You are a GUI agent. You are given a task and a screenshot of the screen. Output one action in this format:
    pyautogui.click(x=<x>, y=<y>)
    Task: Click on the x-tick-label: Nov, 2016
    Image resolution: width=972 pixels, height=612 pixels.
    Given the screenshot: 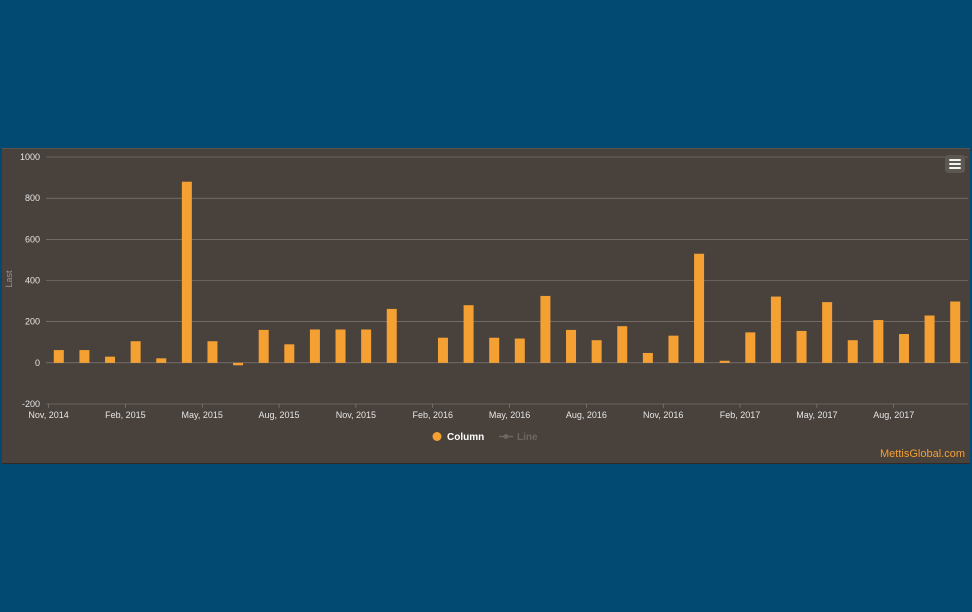 What is the action you would take?
    pyautogui.click(x=663, y=415)
    